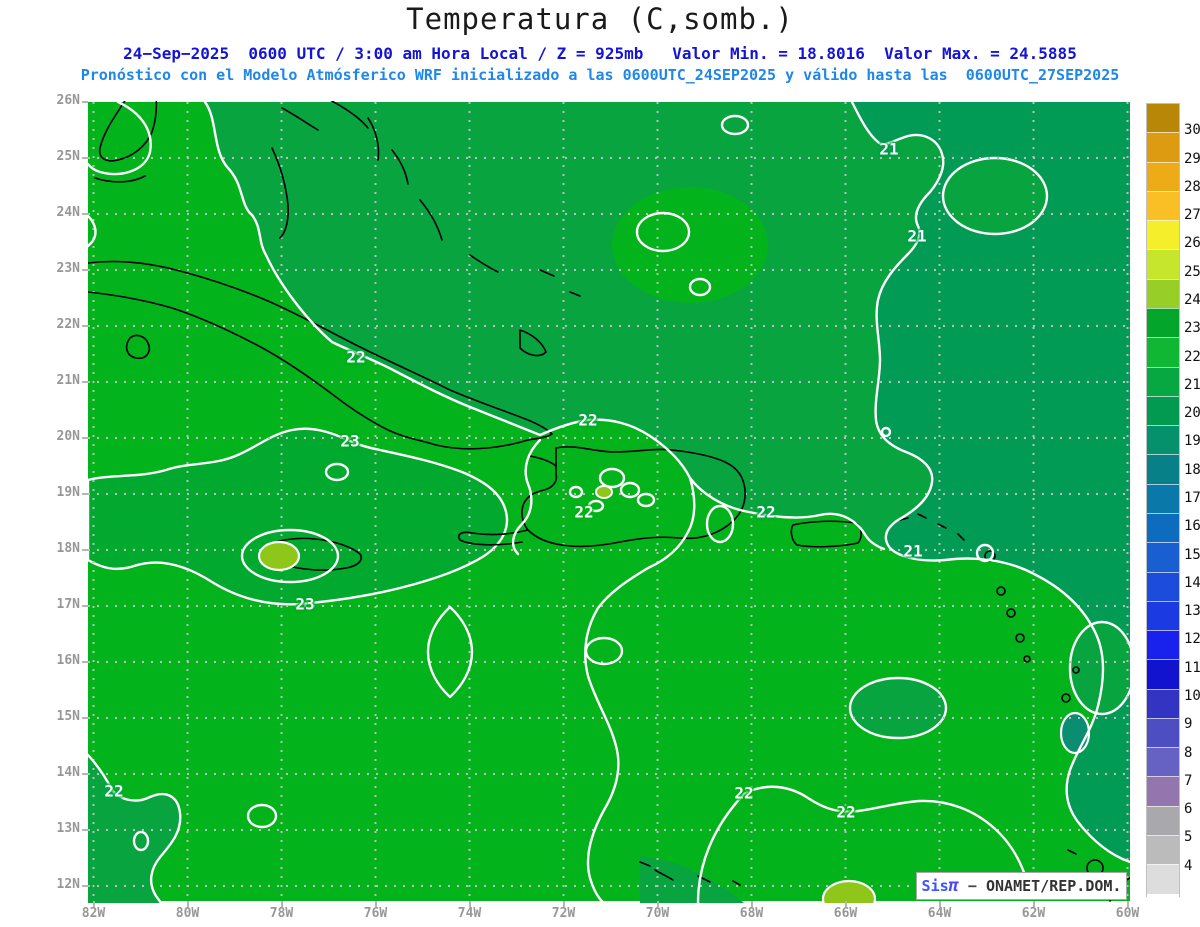  What do you see at coordinates (68, 828) in the screenshot?
I see `lat-tick-label: 13N` at bounding box center [68, 828].